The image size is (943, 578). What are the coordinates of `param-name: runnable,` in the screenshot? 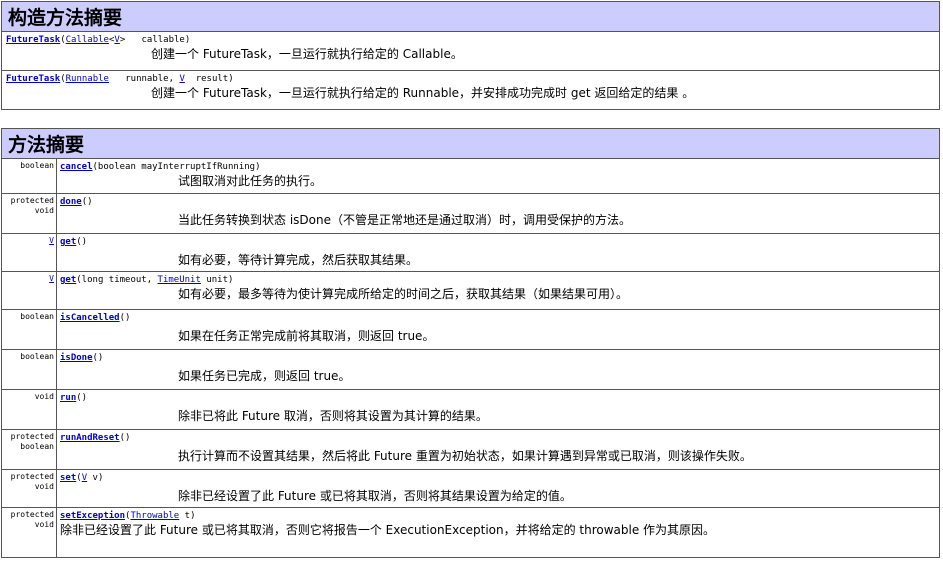 It's located at (150, 79).